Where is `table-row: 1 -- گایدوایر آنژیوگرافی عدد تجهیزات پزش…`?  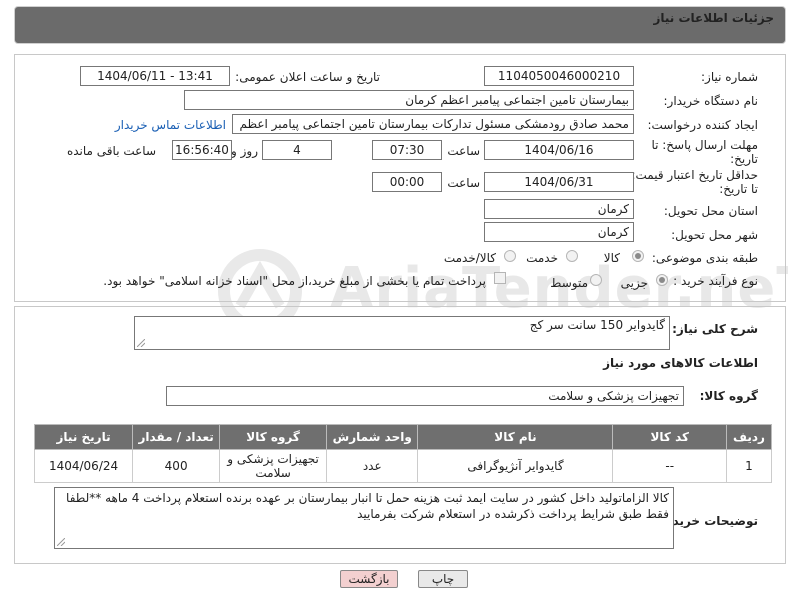 table-row: 1 -- گایدوایر آنژیوگرافی عدد تجهیزات پزش… is located at coordinates (403, 466).